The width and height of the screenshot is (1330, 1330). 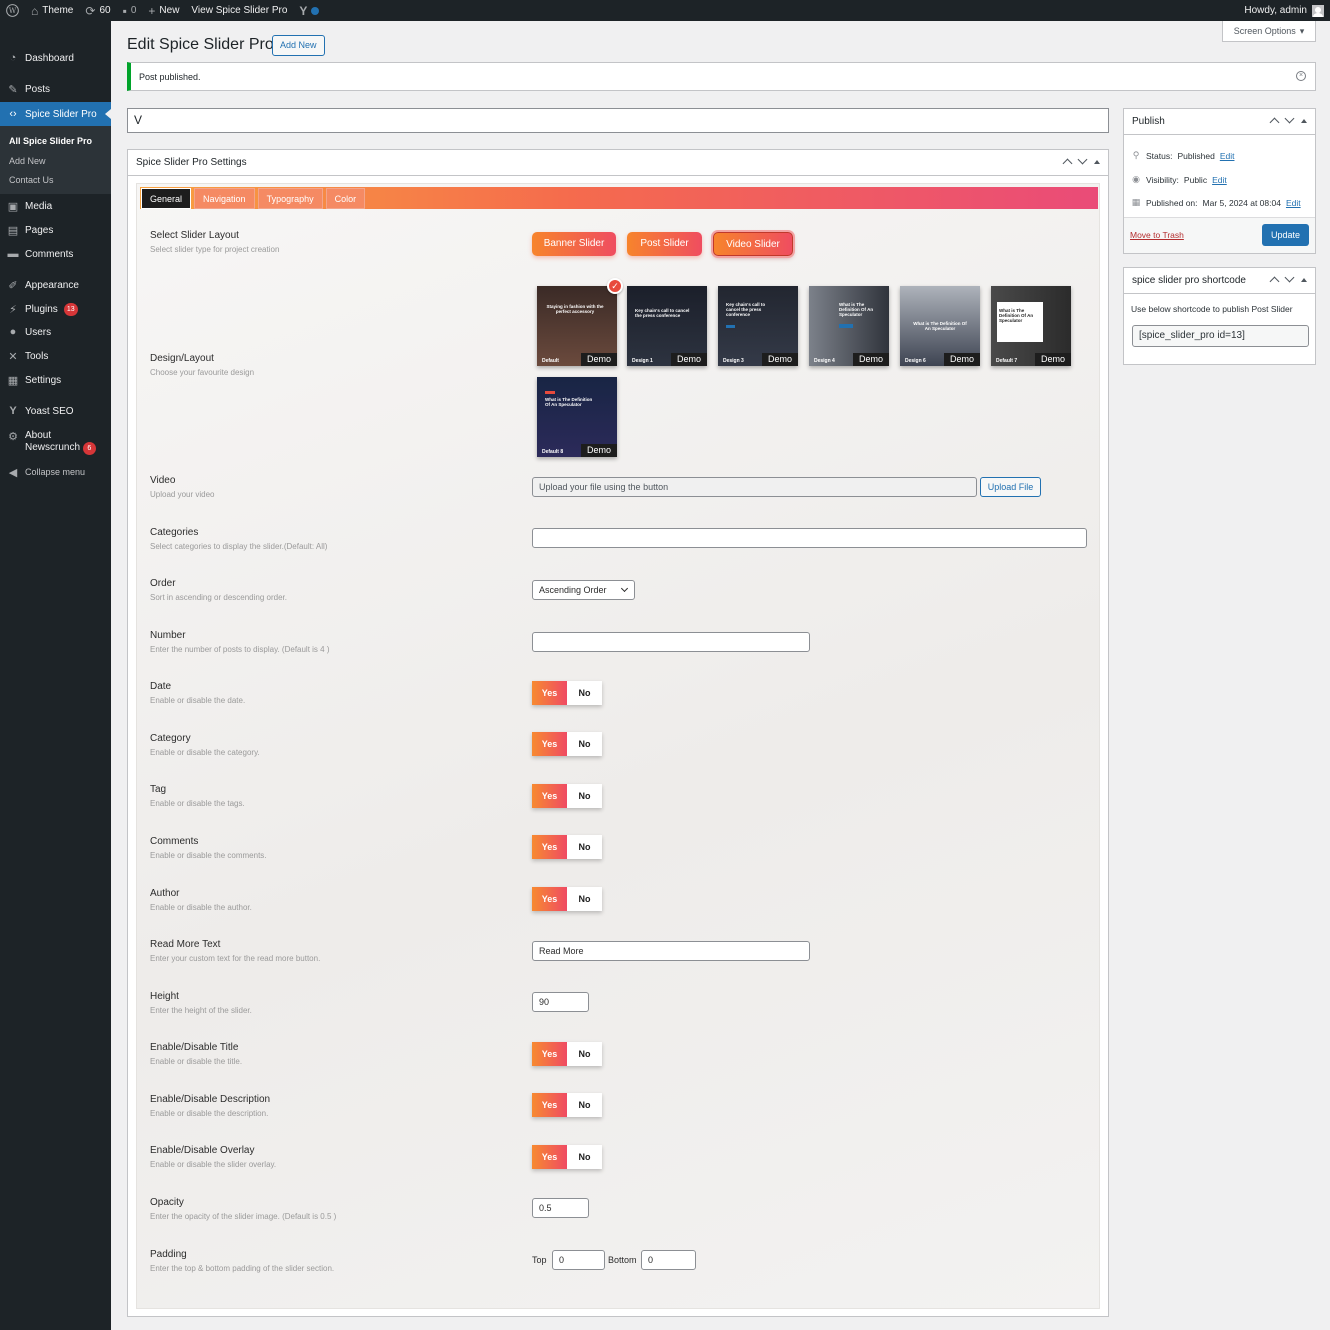 I want to click on overlay-toggle: Yes No, so click(x=567, y=1157).